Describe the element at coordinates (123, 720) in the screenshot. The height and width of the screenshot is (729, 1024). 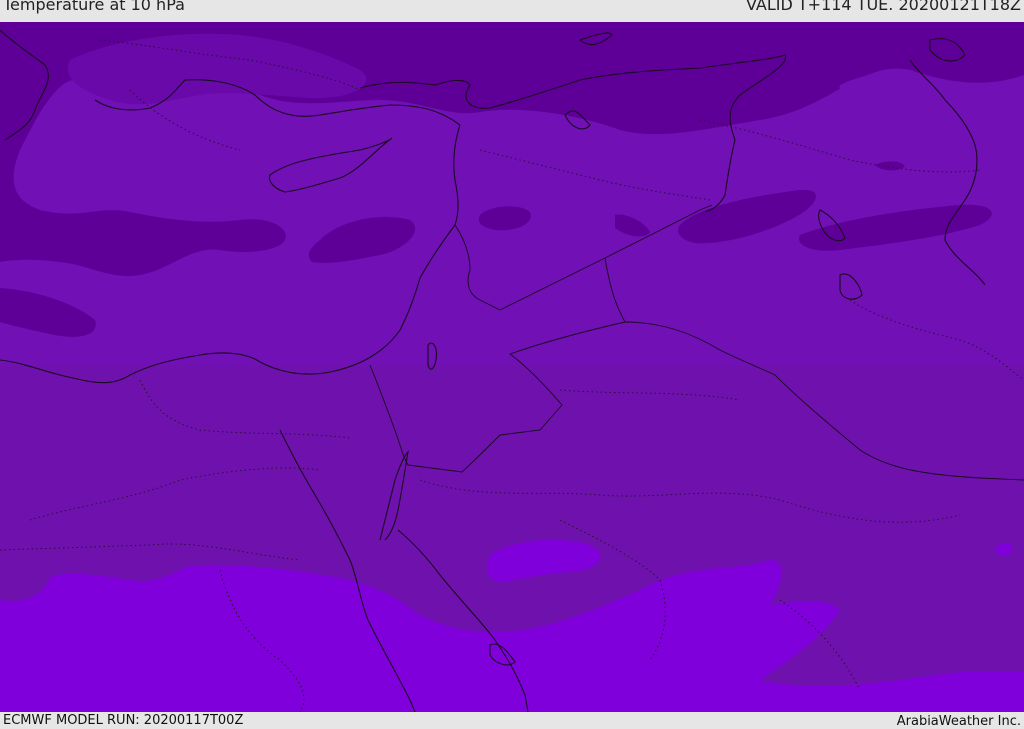
I see `model-run: ECMWF MODEL RUN: 20200117T00Z` at that location.